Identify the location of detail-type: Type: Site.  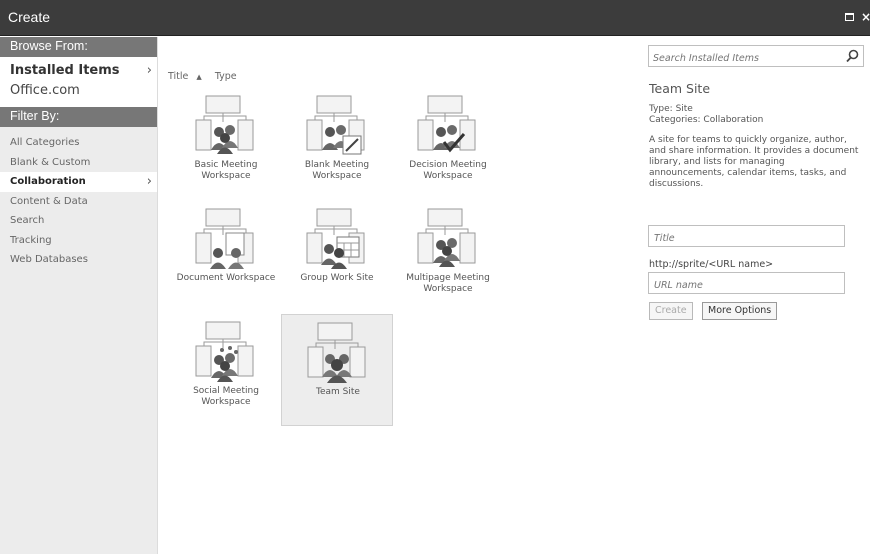
(671, 109).